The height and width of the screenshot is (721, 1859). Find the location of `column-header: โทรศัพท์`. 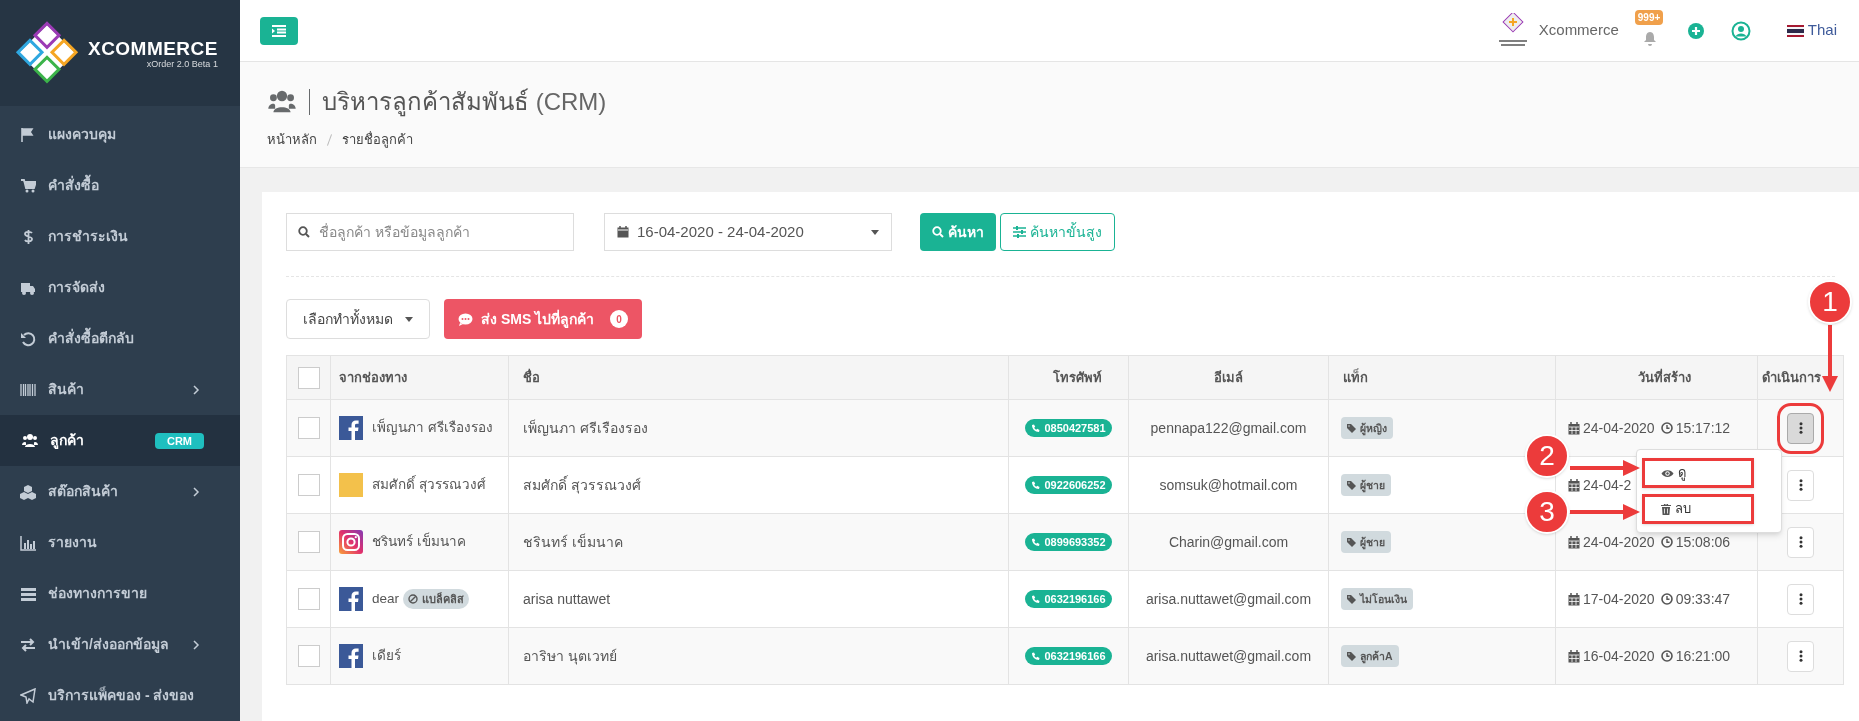

column-header: โทรศัพท์ is located at coordinates (1077, 377).